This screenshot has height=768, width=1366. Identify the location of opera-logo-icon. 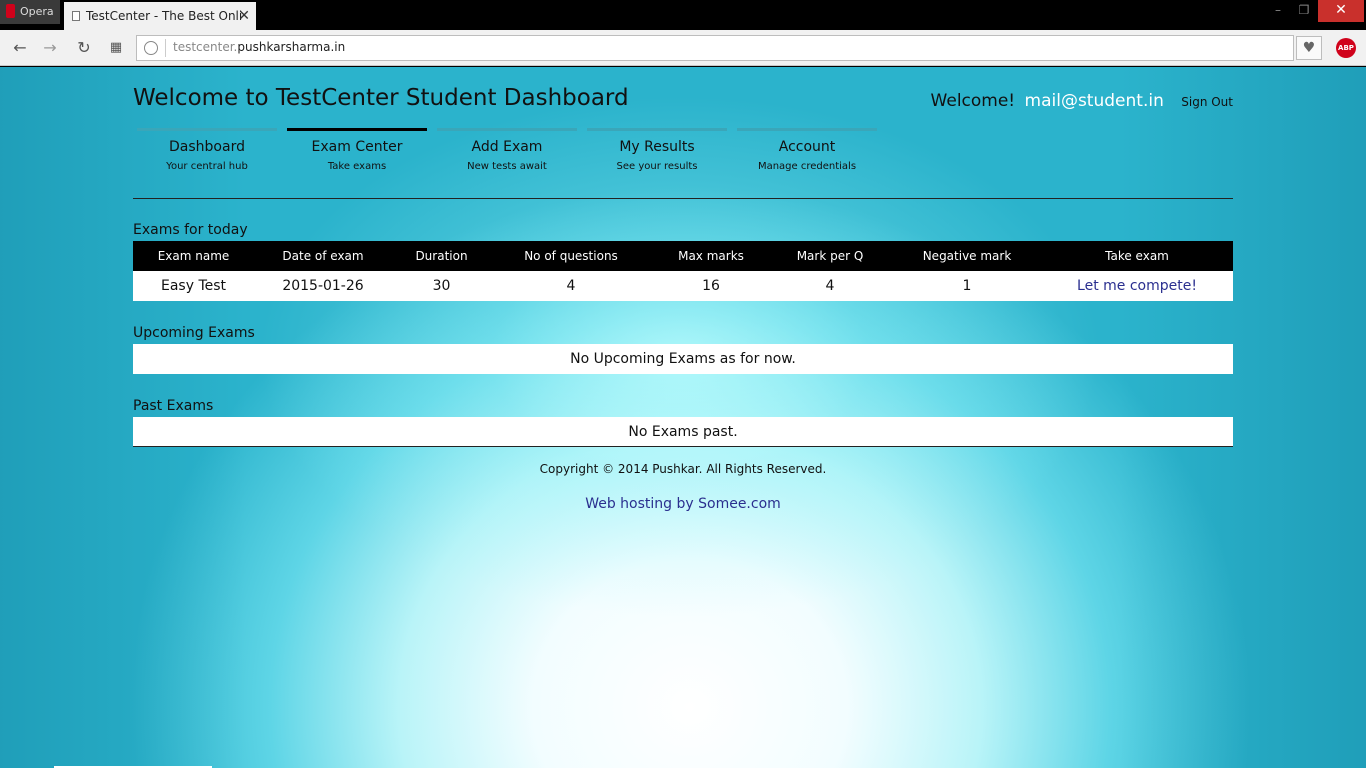
(10, 11).